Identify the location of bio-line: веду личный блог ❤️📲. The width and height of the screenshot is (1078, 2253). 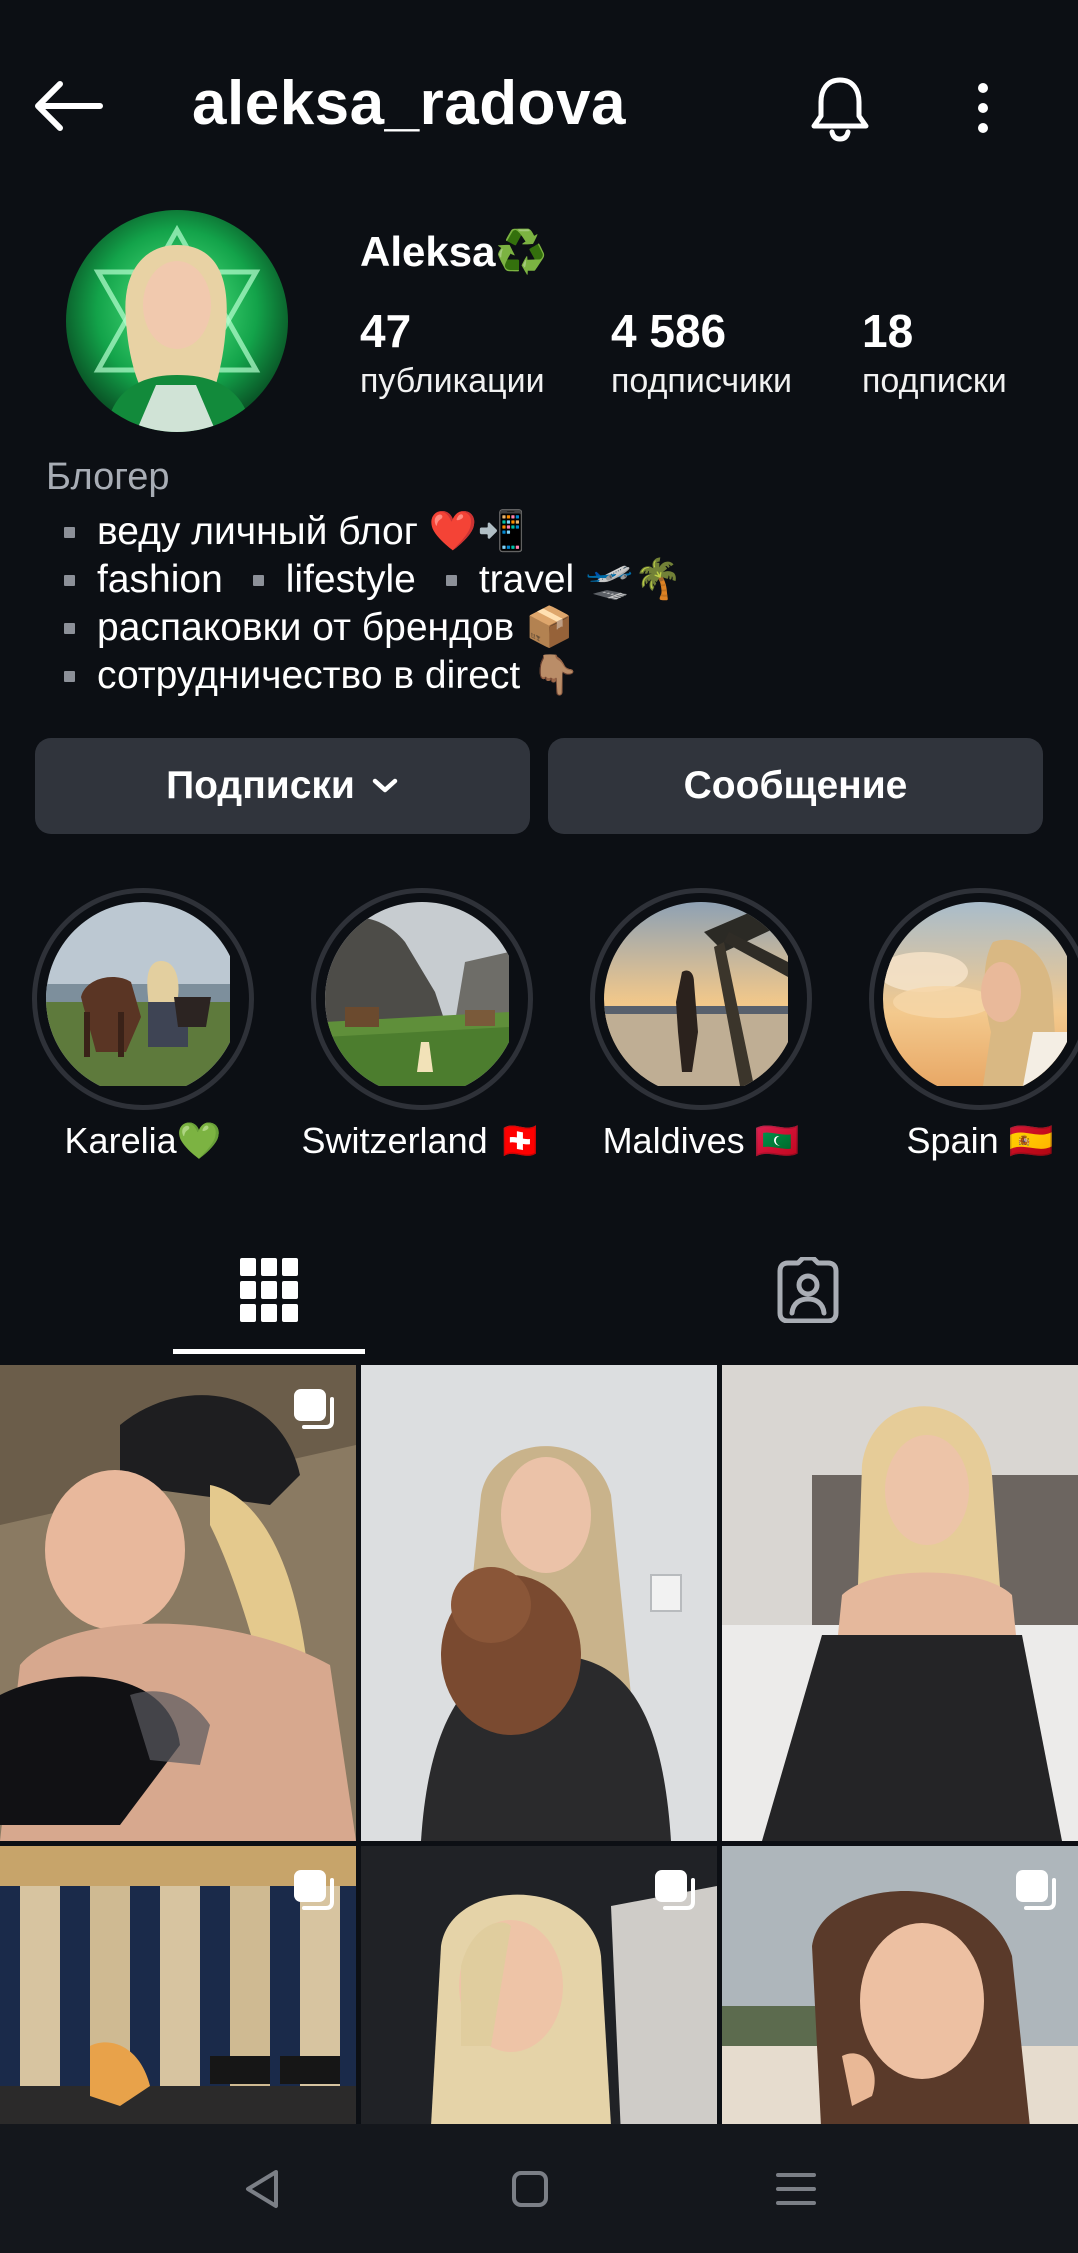
(373, 532).